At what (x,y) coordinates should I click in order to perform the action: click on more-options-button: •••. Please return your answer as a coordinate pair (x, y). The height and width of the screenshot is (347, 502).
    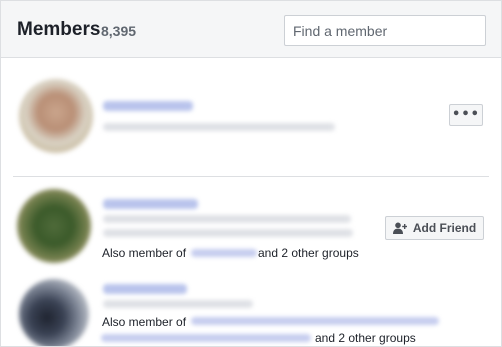
    Looking at the image, I should click on (466, 115).